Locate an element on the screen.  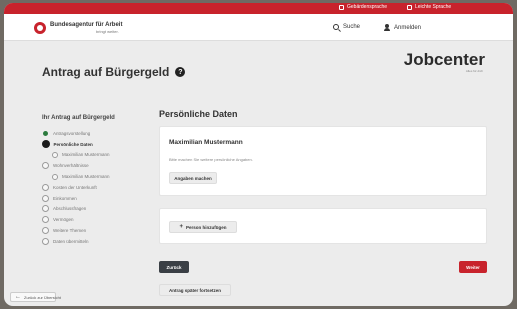
search-button: Suche is located at coordinates (346, 27).